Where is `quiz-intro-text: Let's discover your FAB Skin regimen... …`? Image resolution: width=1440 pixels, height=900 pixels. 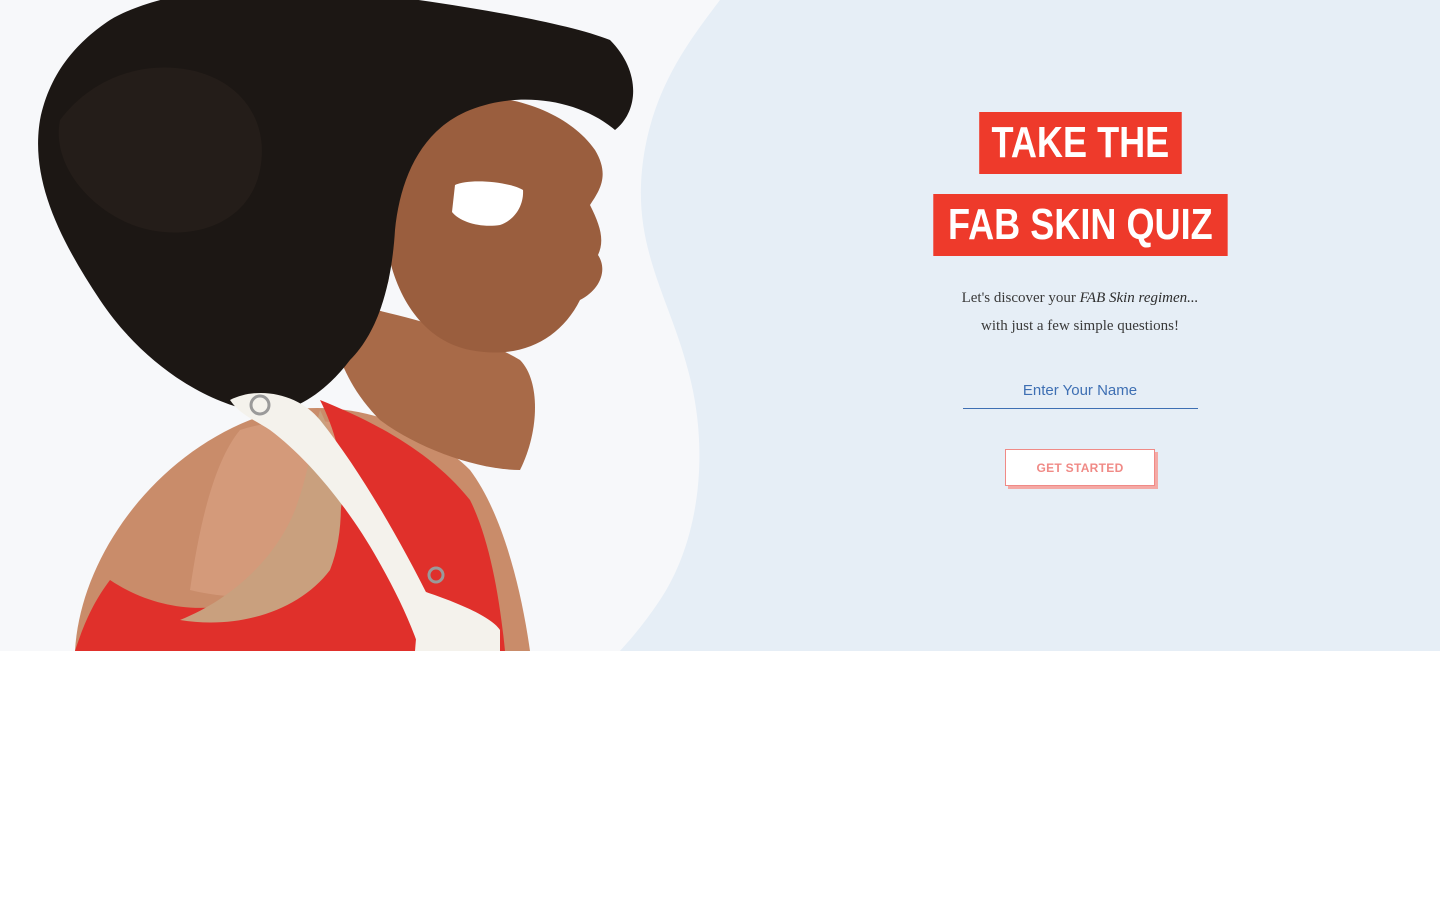 quiz-intro-text: Let's discover your FAB Skin regimen... … is located at coordinates (1080, 312).